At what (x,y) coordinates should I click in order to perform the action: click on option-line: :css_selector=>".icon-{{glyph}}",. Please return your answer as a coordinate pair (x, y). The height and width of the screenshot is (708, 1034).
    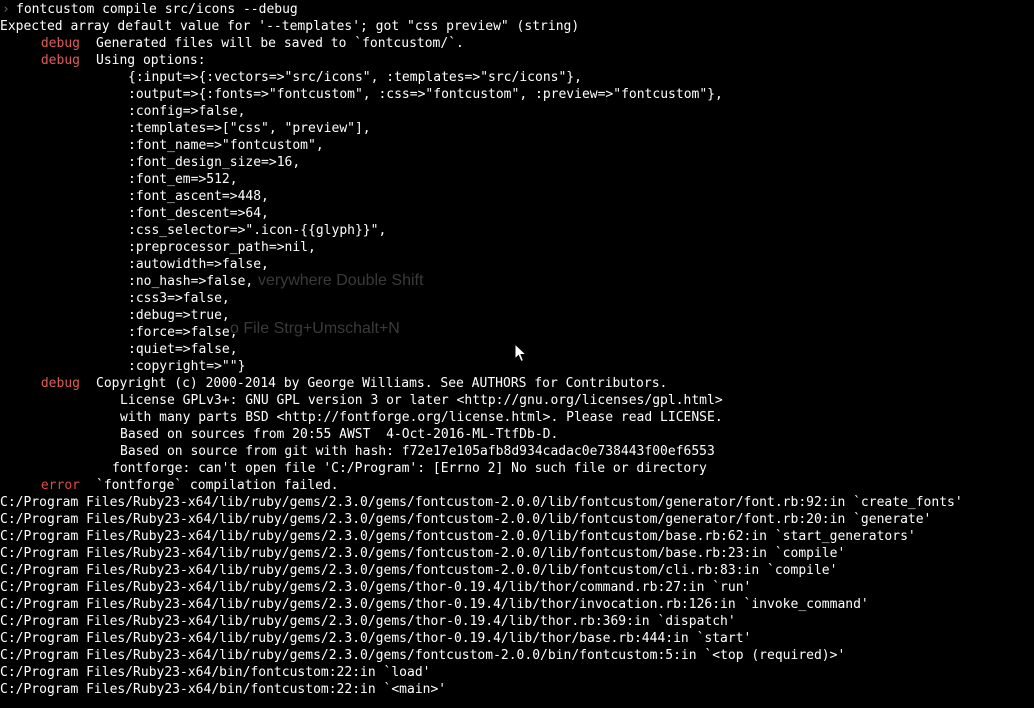
    Looking at the image, I should click on (517, 230).